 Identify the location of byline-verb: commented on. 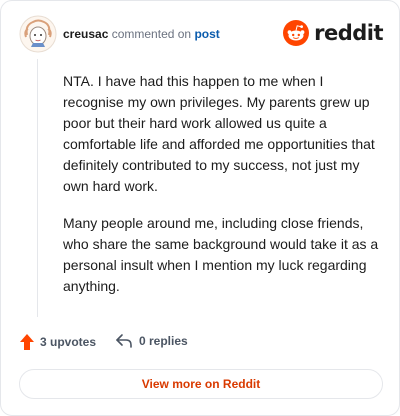
(151, 34).